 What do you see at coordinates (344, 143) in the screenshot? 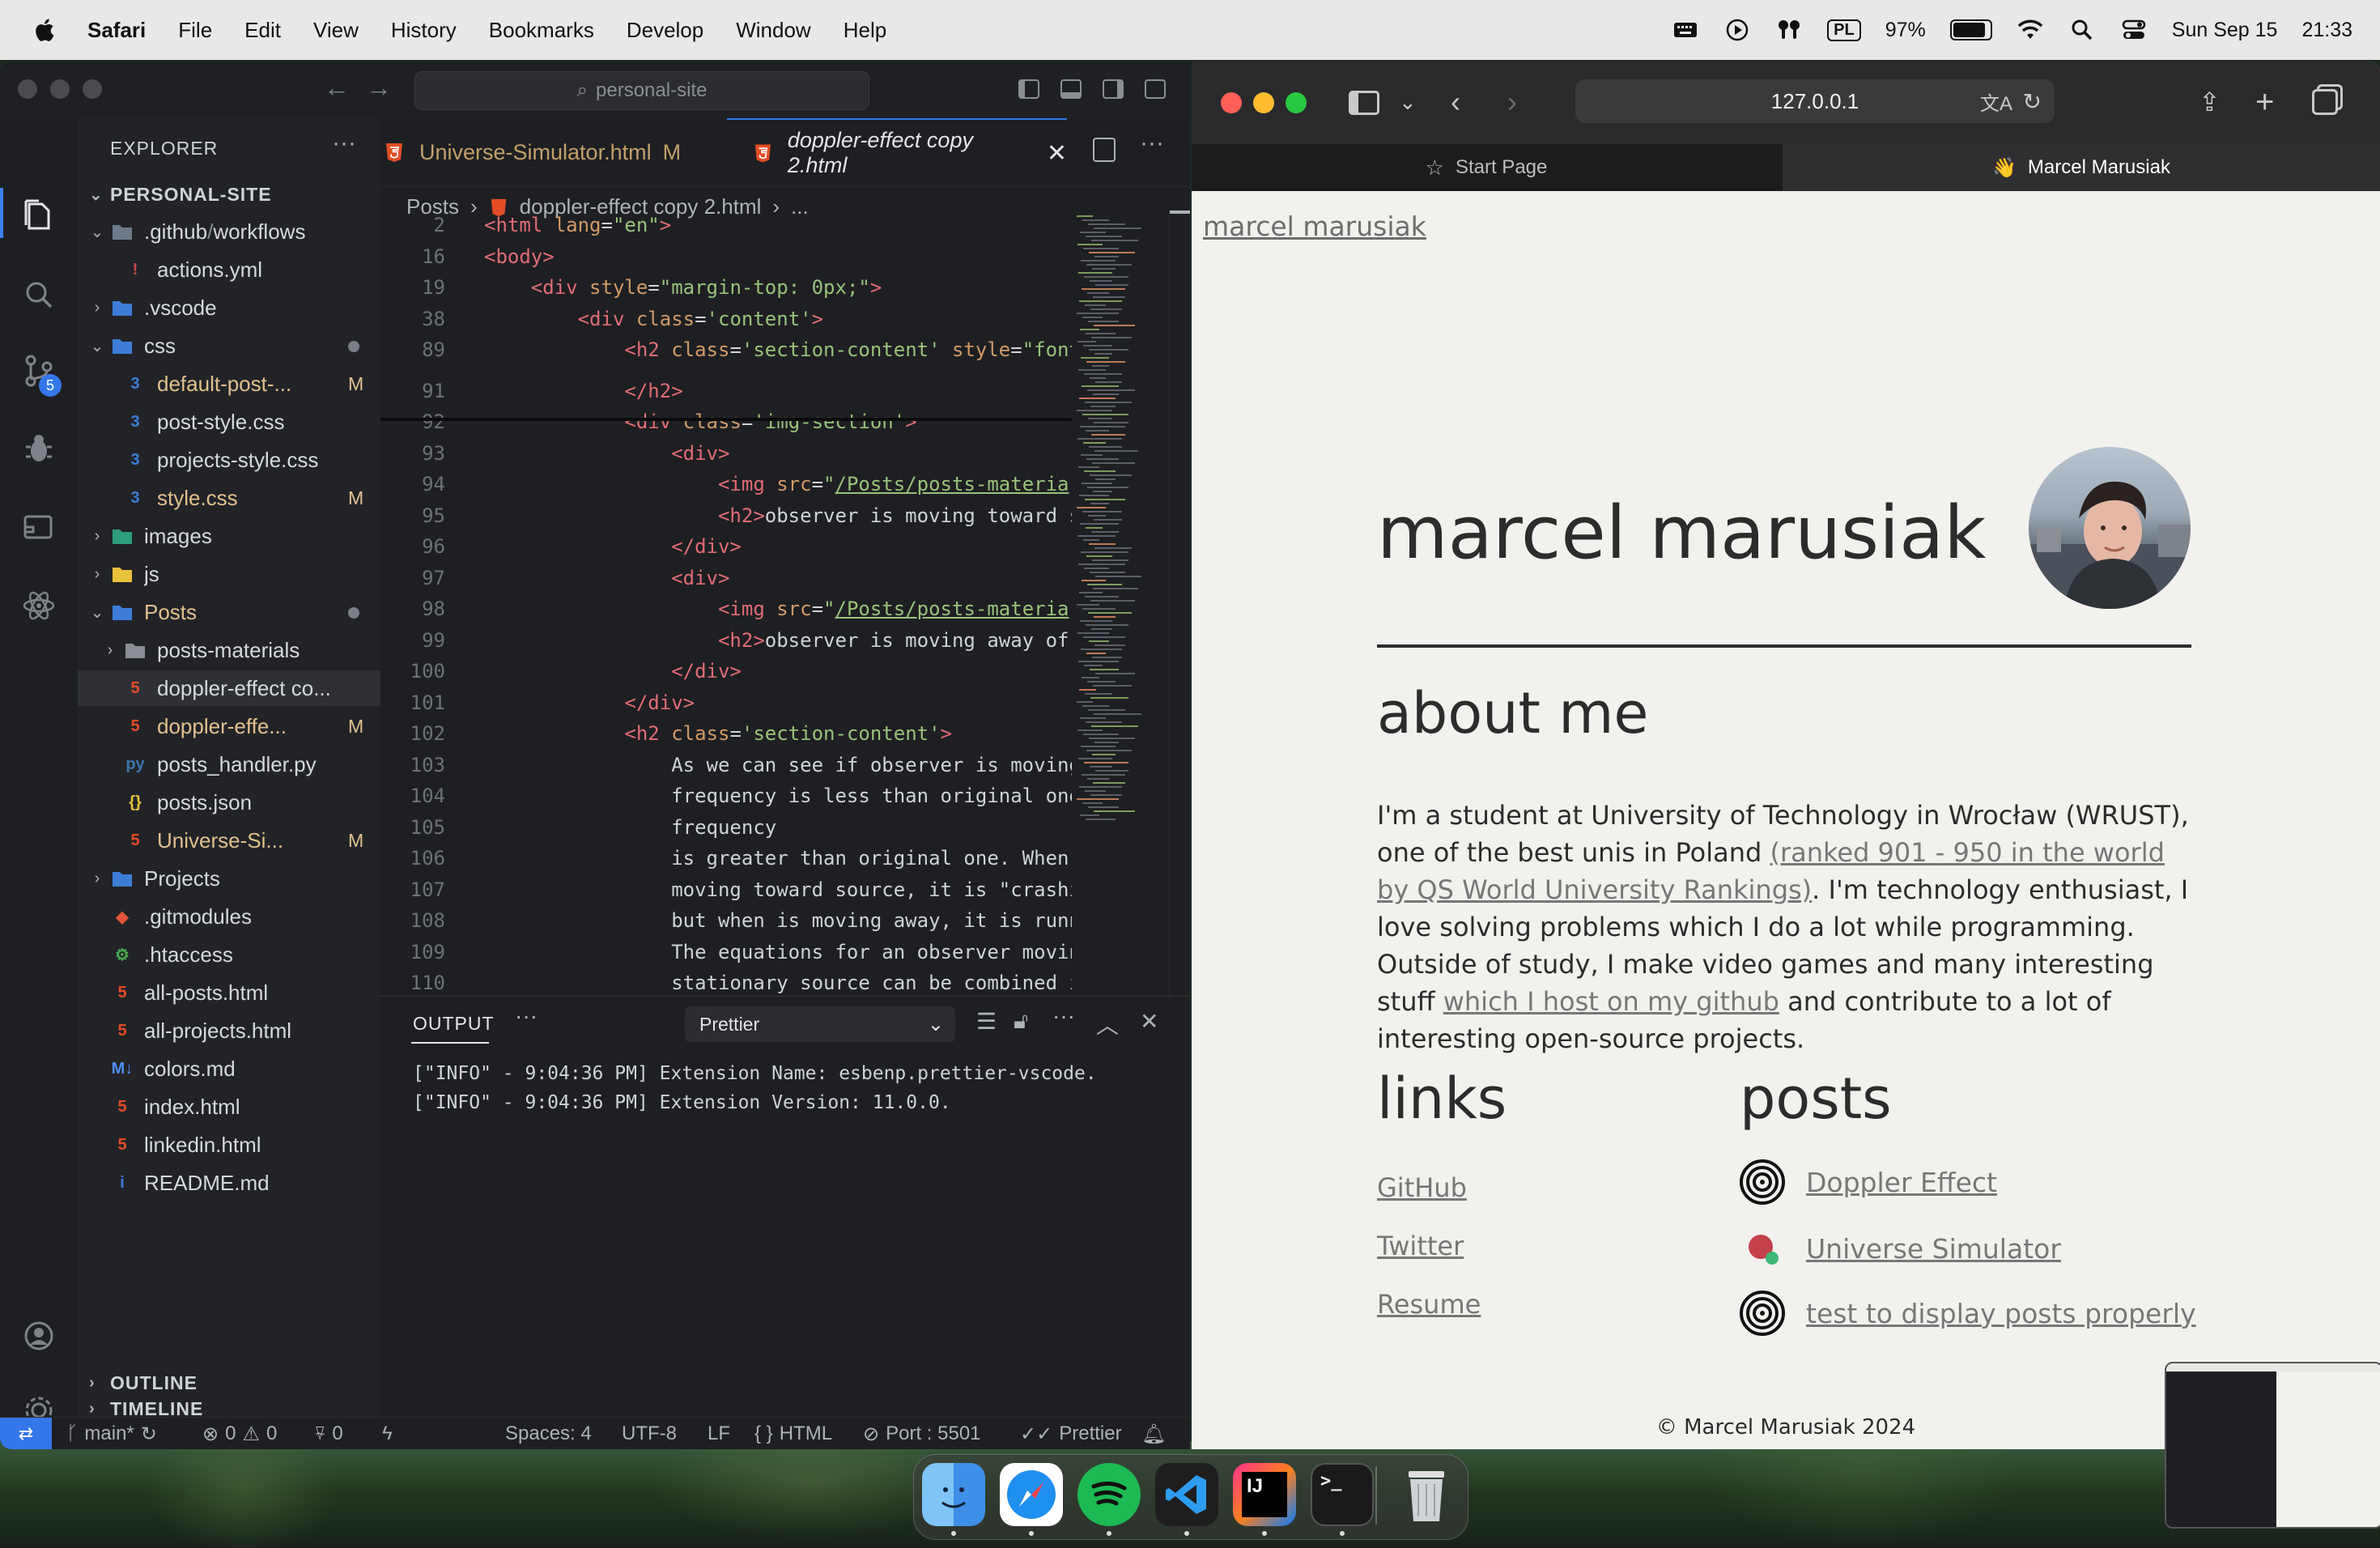
I see `explorer-more-actions-icon: ···` at bounding box center [344, 143].